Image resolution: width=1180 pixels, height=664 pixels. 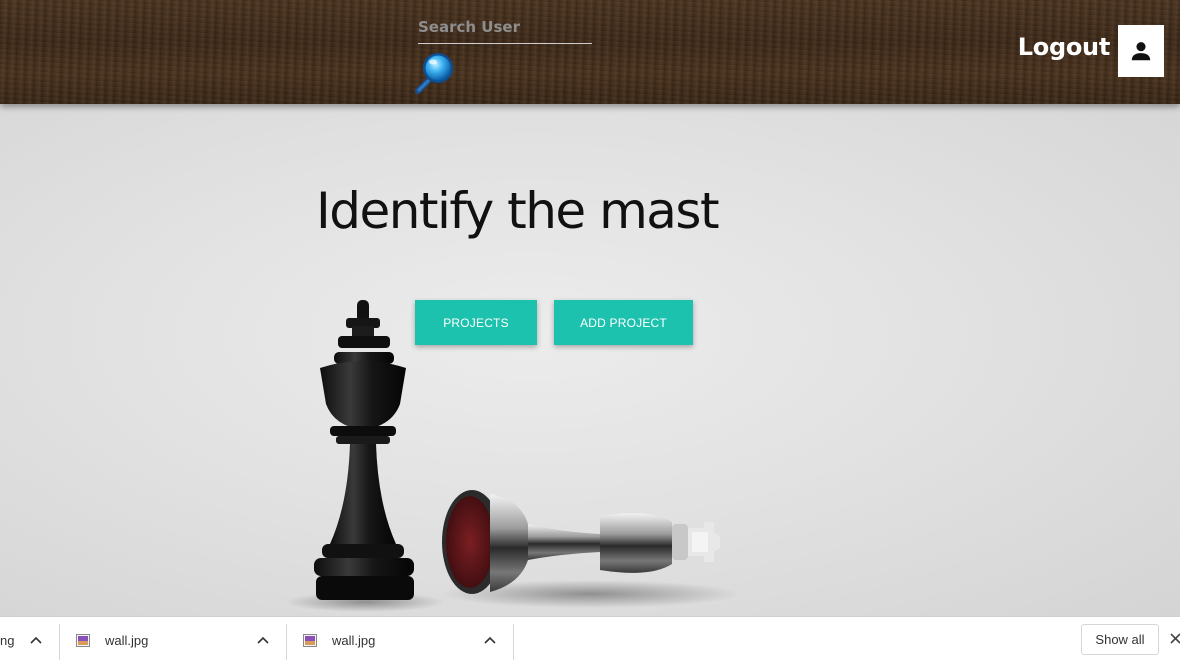 I want to click on person-icon, so click(x=1141, y=51).